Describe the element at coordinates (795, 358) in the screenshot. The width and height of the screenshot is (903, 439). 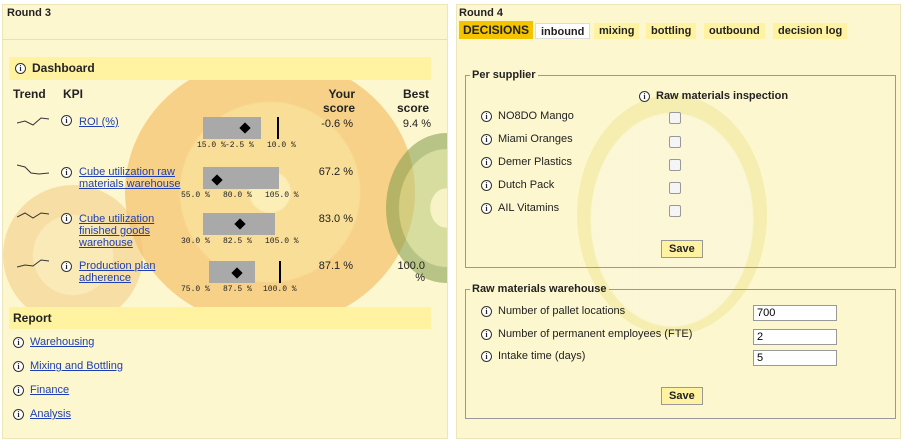
I see `intake-time-input` at that location.